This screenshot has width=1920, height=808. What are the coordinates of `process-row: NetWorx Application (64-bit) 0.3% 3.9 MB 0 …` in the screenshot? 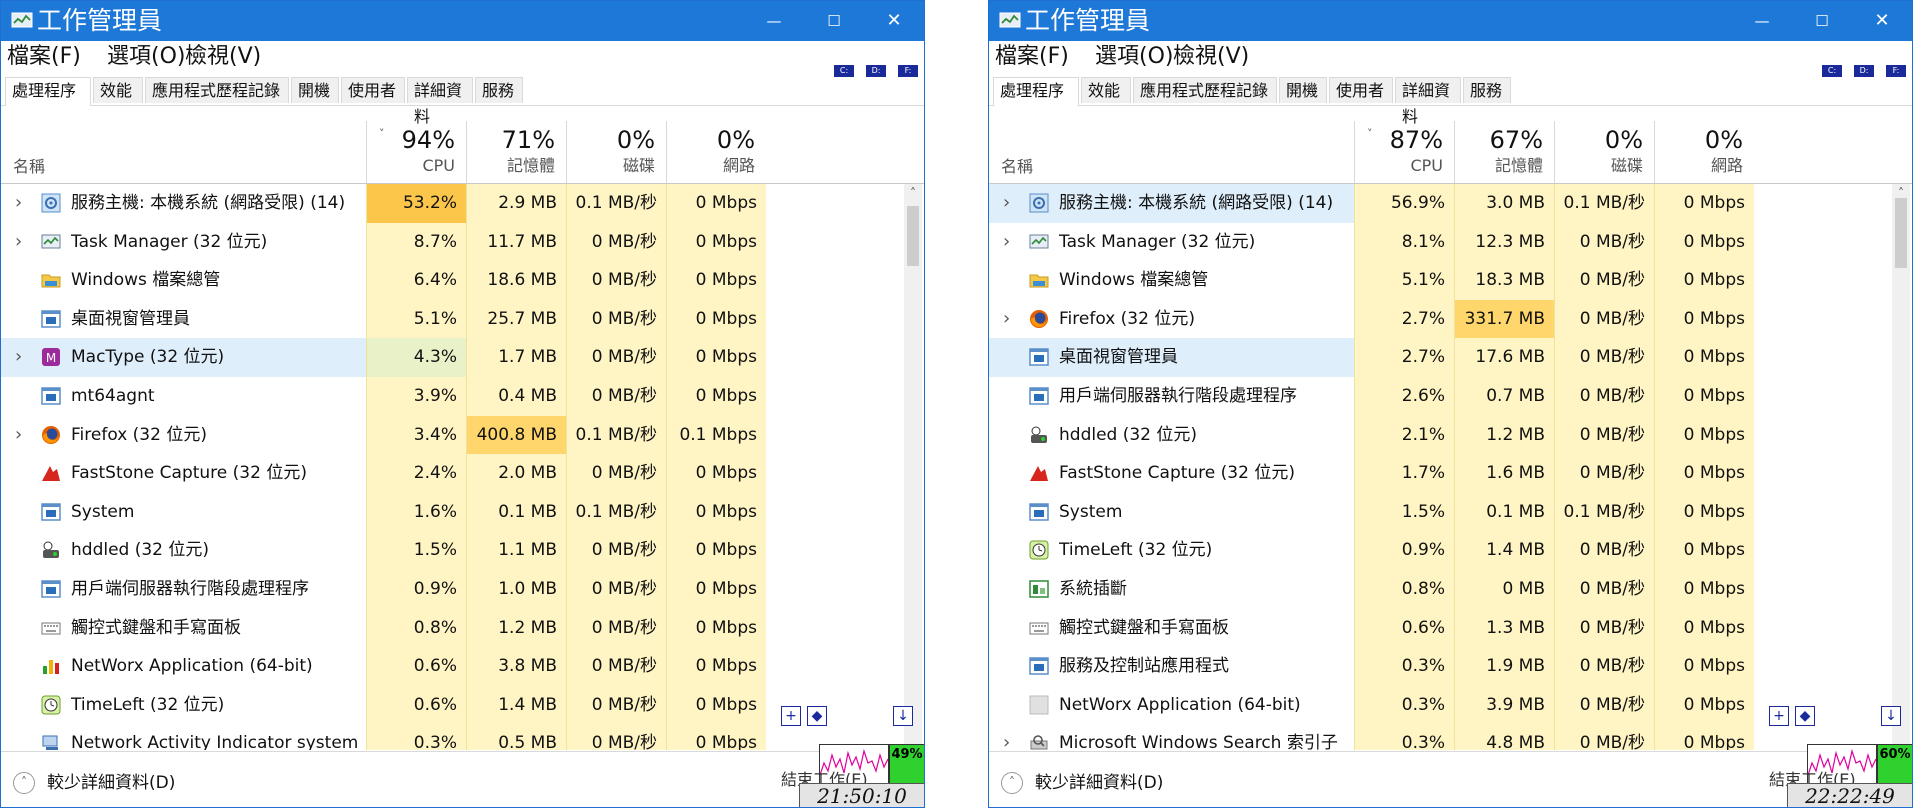 It's located at (1440, 705).